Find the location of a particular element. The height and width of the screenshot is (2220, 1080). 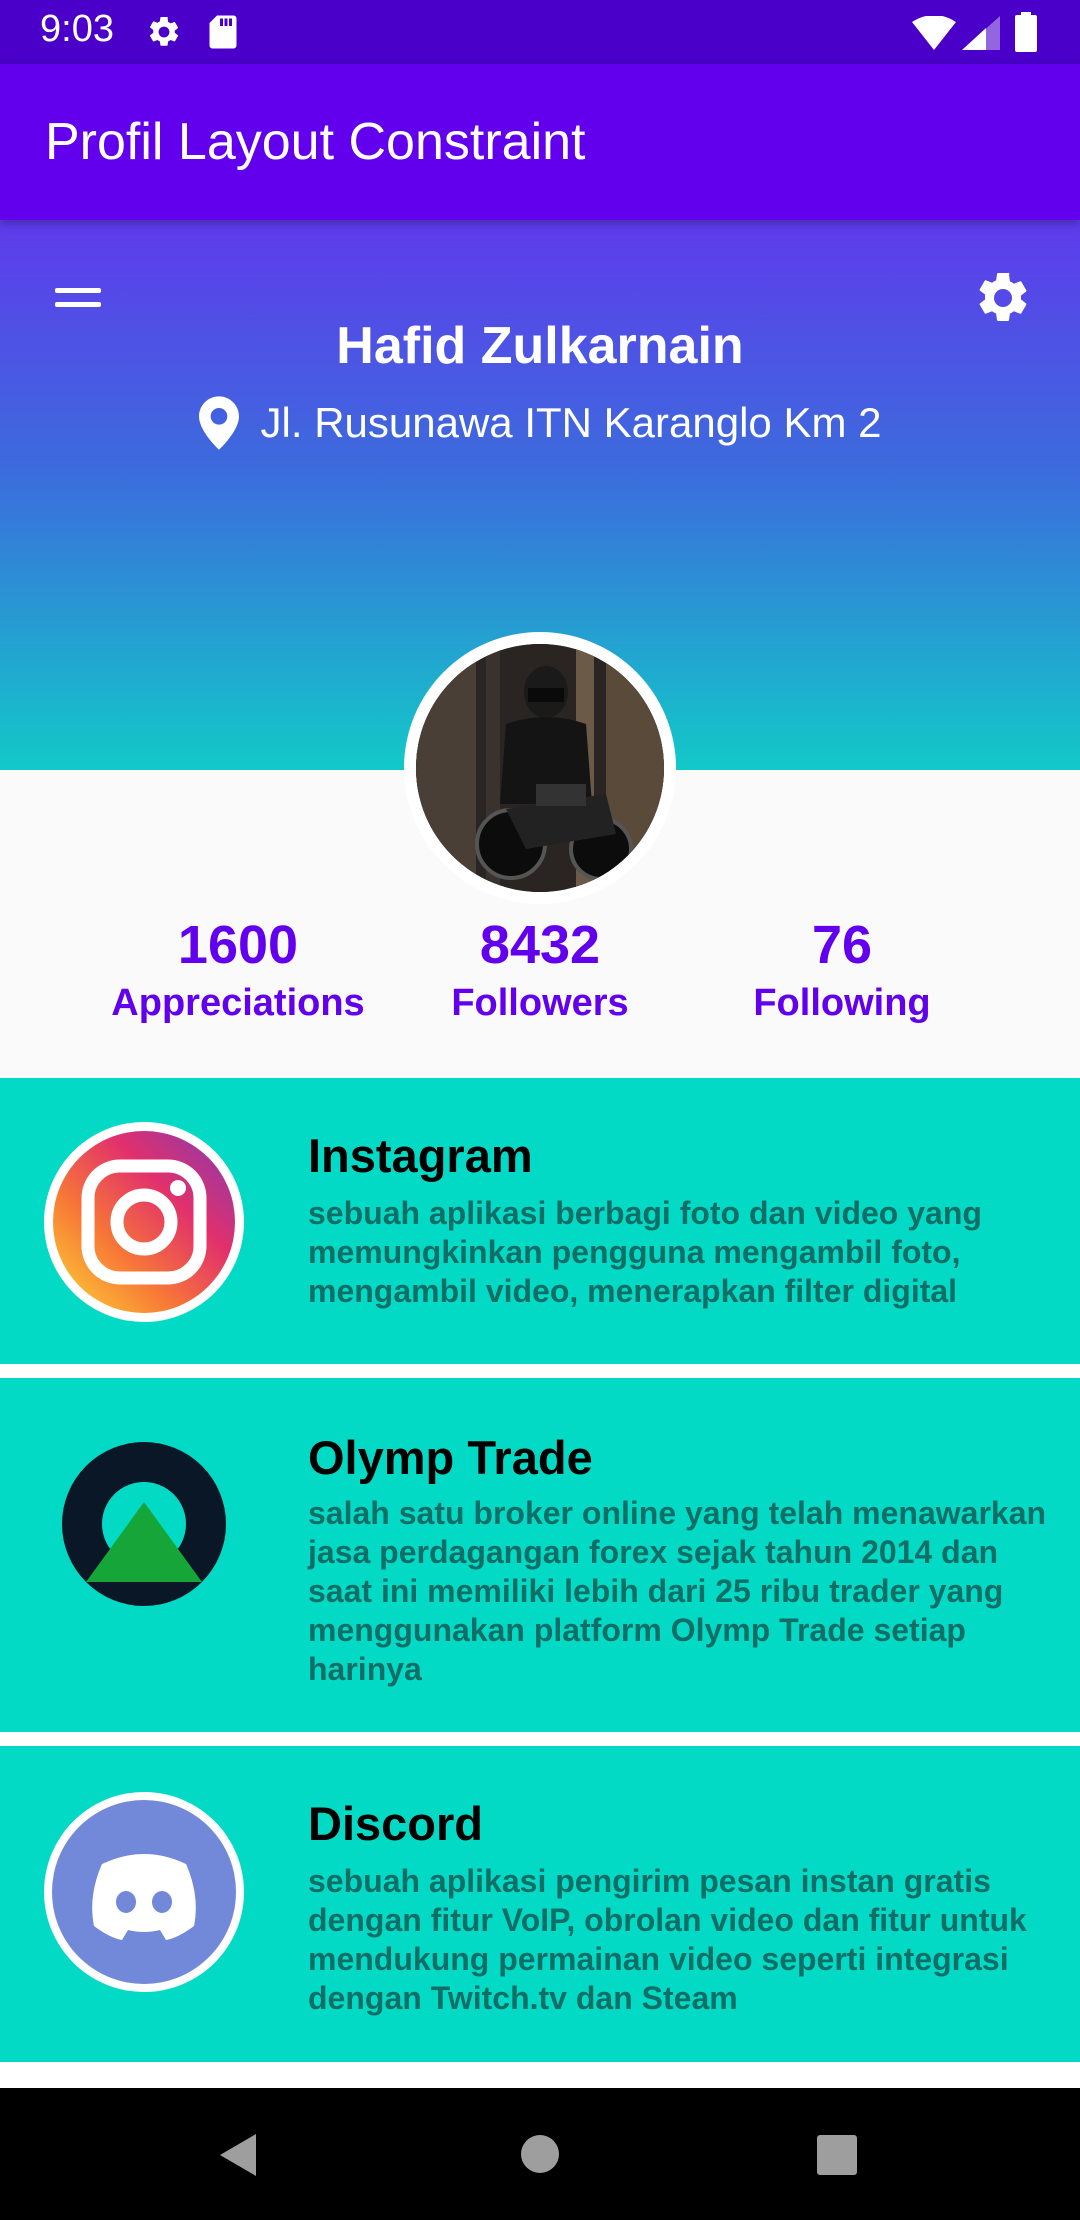

wifi-icon is located at coordinates (934, 33).